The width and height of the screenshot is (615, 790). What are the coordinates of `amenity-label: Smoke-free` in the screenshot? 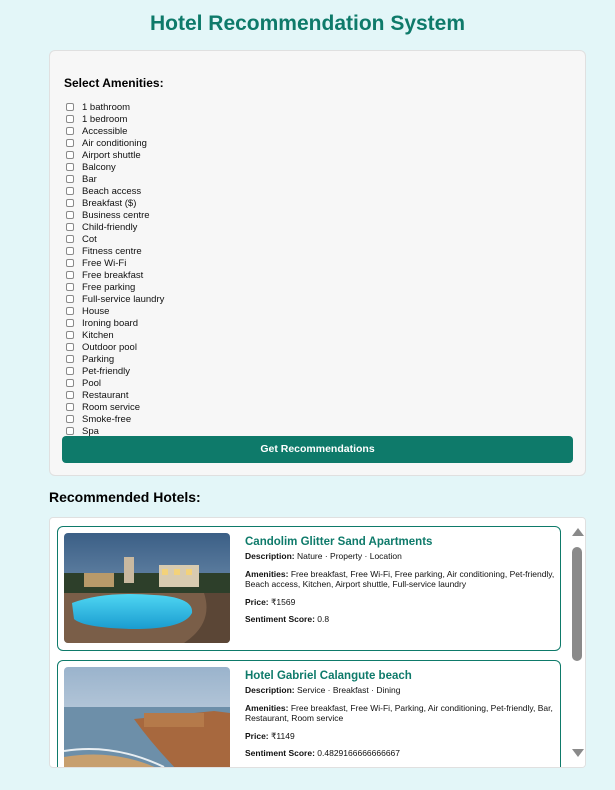 It's located at (107, 419).